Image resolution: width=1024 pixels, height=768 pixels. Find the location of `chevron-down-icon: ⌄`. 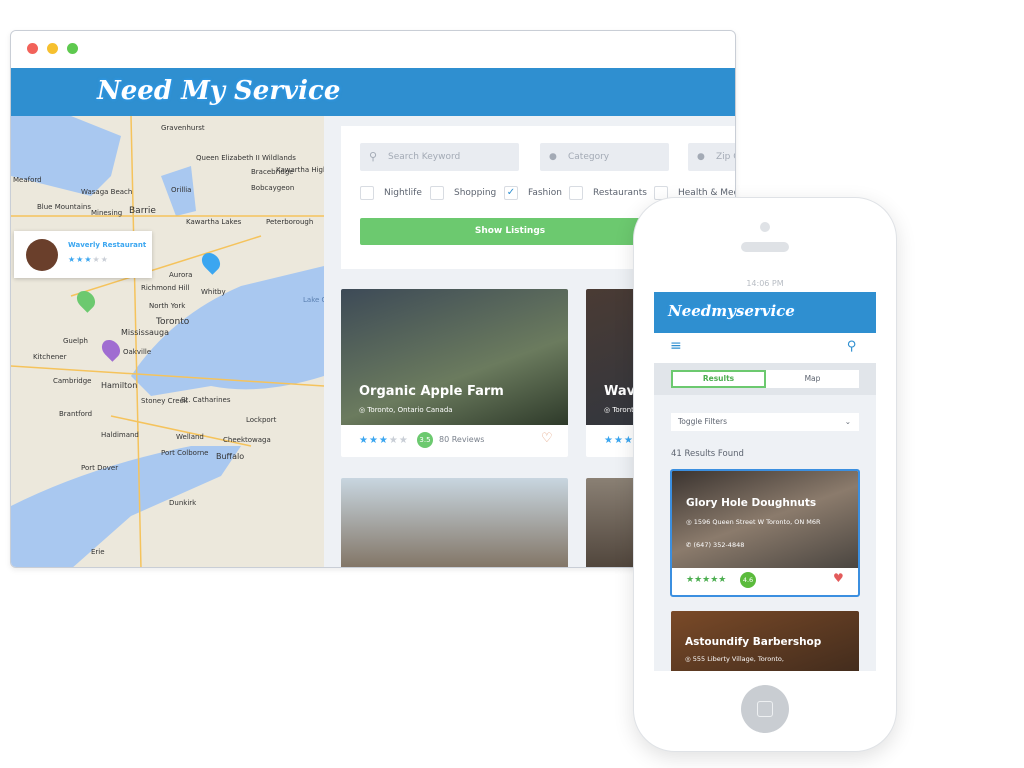

chevron-down-icon: ⌄ is located at coordinates (847, 421).